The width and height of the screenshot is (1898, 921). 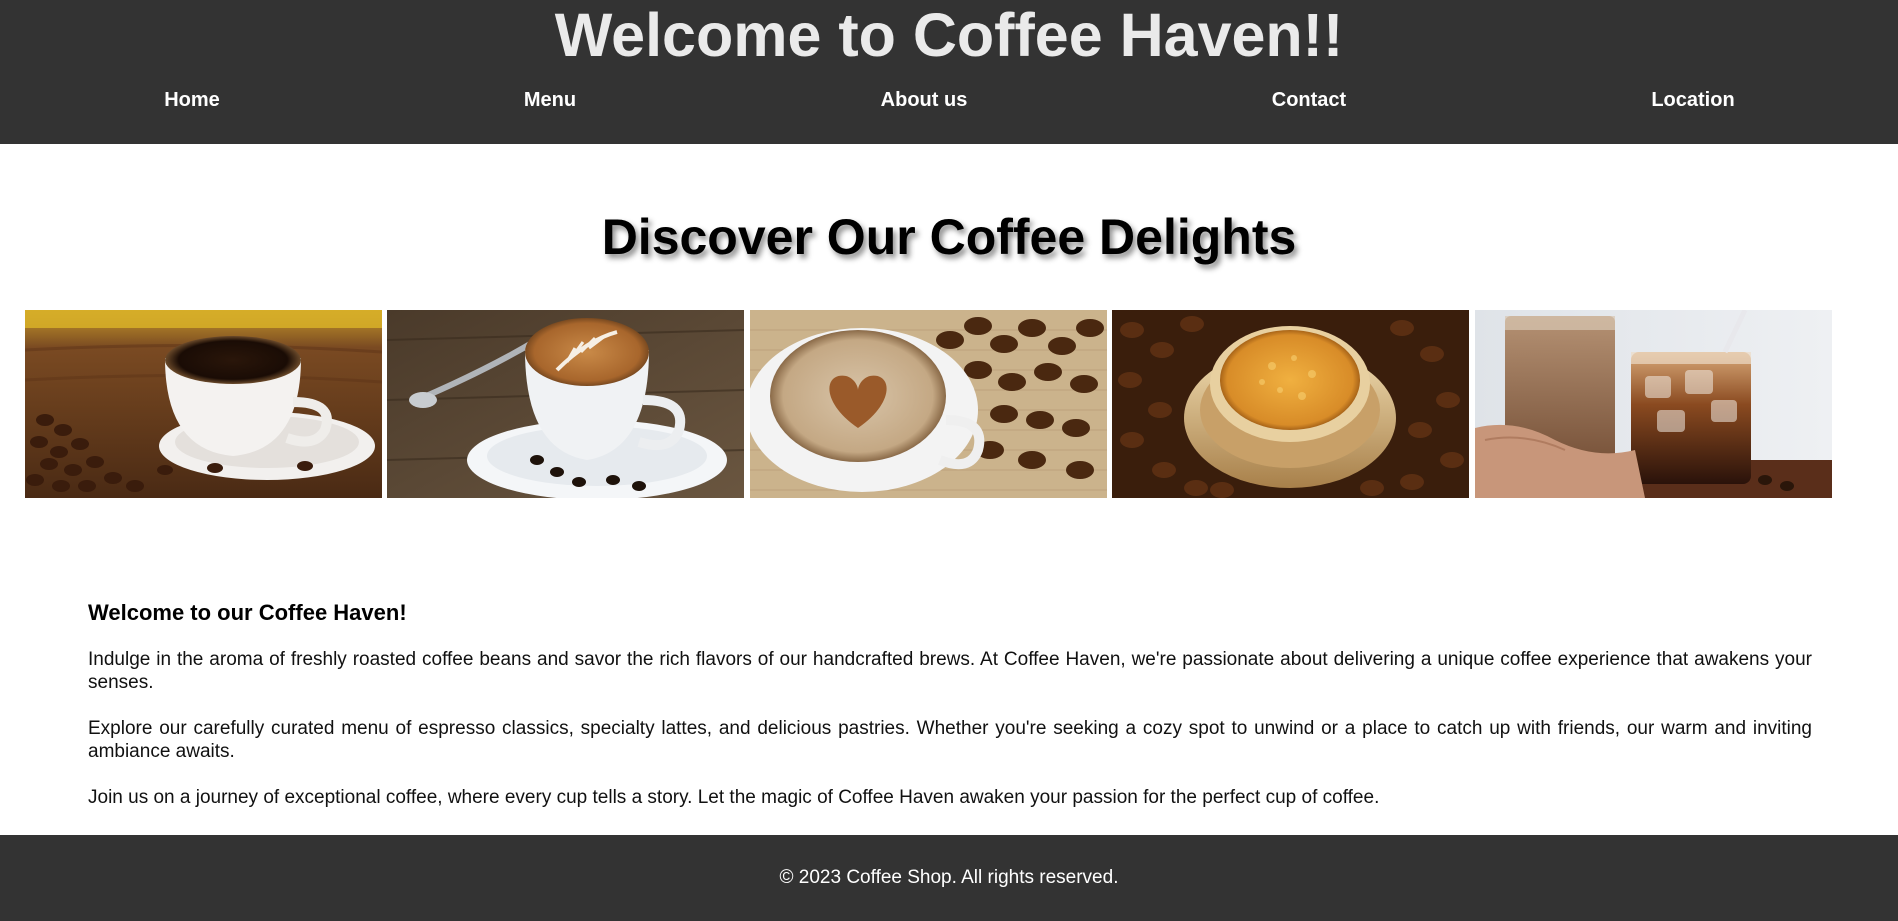 I want to click on latte-art-cup-photo, so click(x=565, y=404).